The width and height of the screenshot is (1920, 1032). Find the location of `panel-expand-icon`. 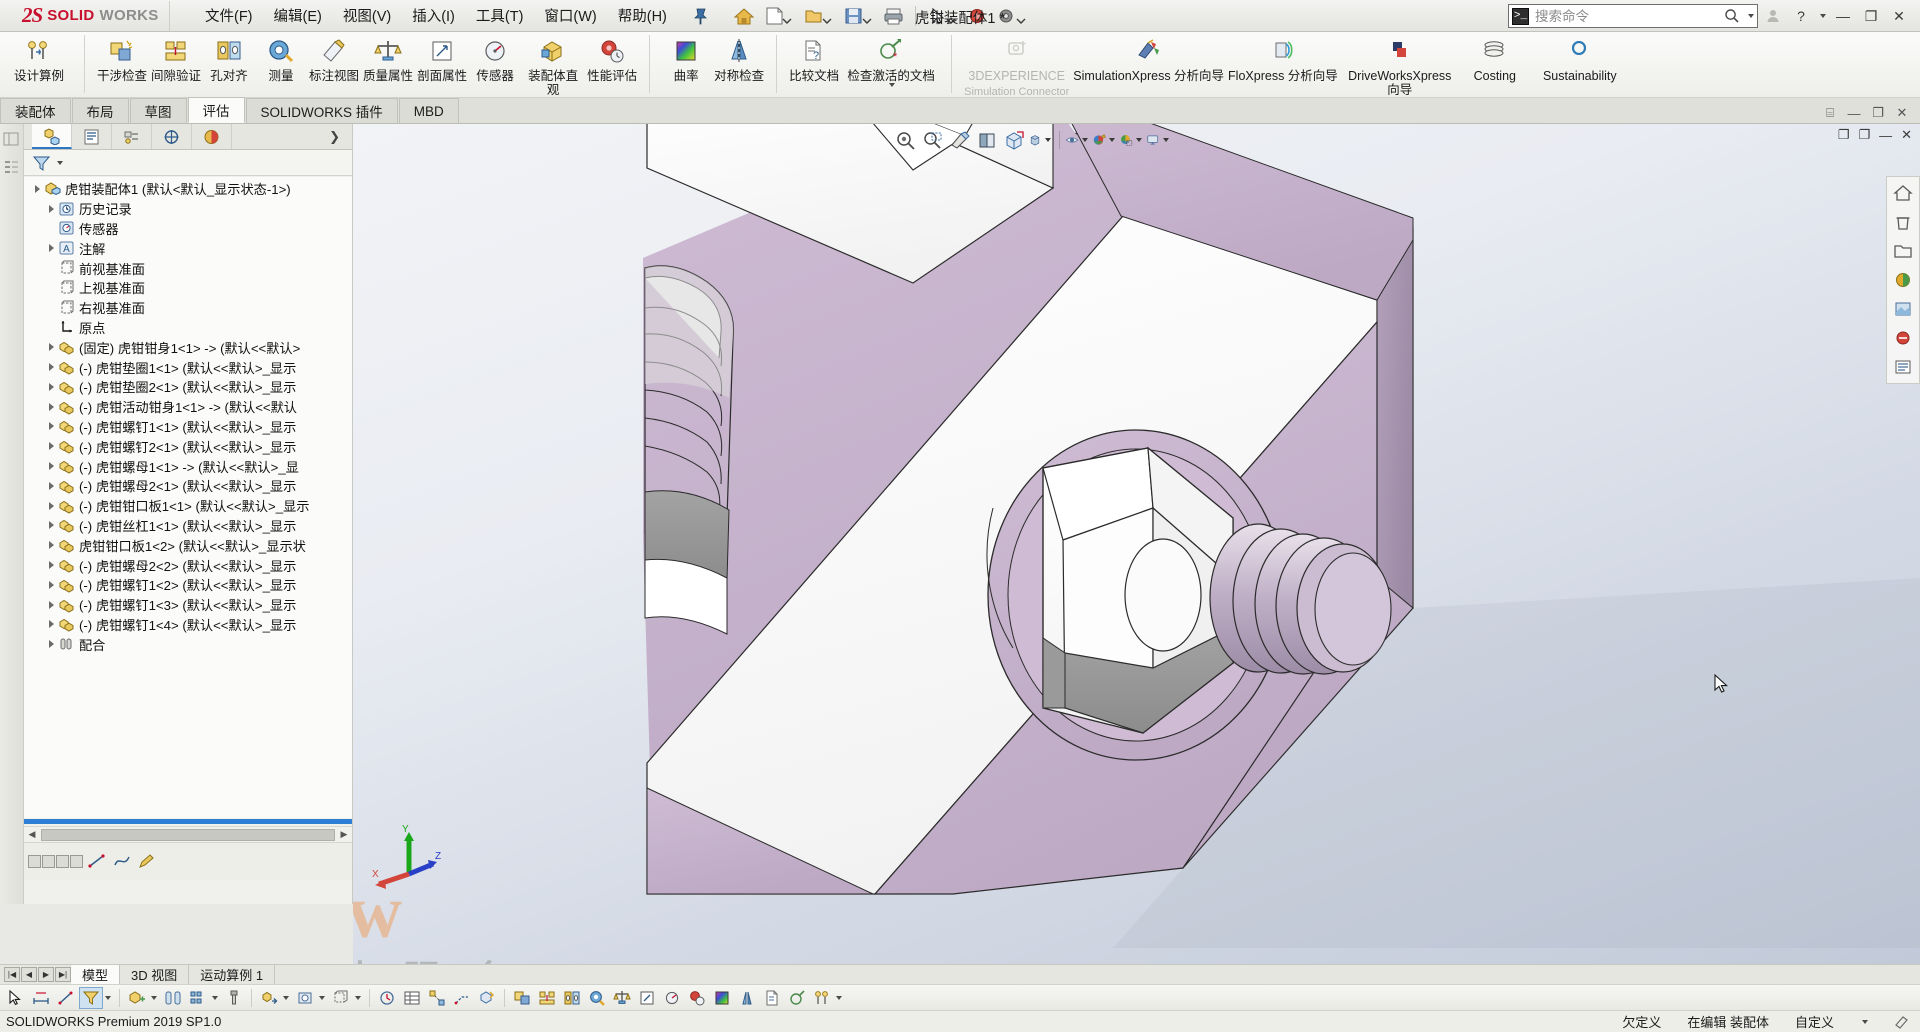

panel-expand-icon is located at coordinates (12, 141).